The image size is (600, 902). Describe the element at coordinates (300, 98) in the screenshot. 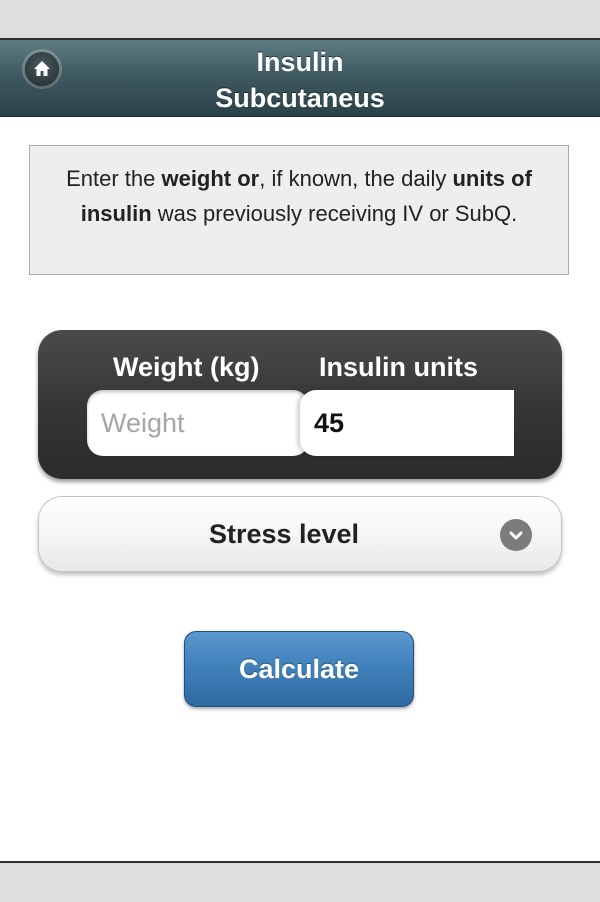

I see `page-title-line2: Subcutaneus` at that location.